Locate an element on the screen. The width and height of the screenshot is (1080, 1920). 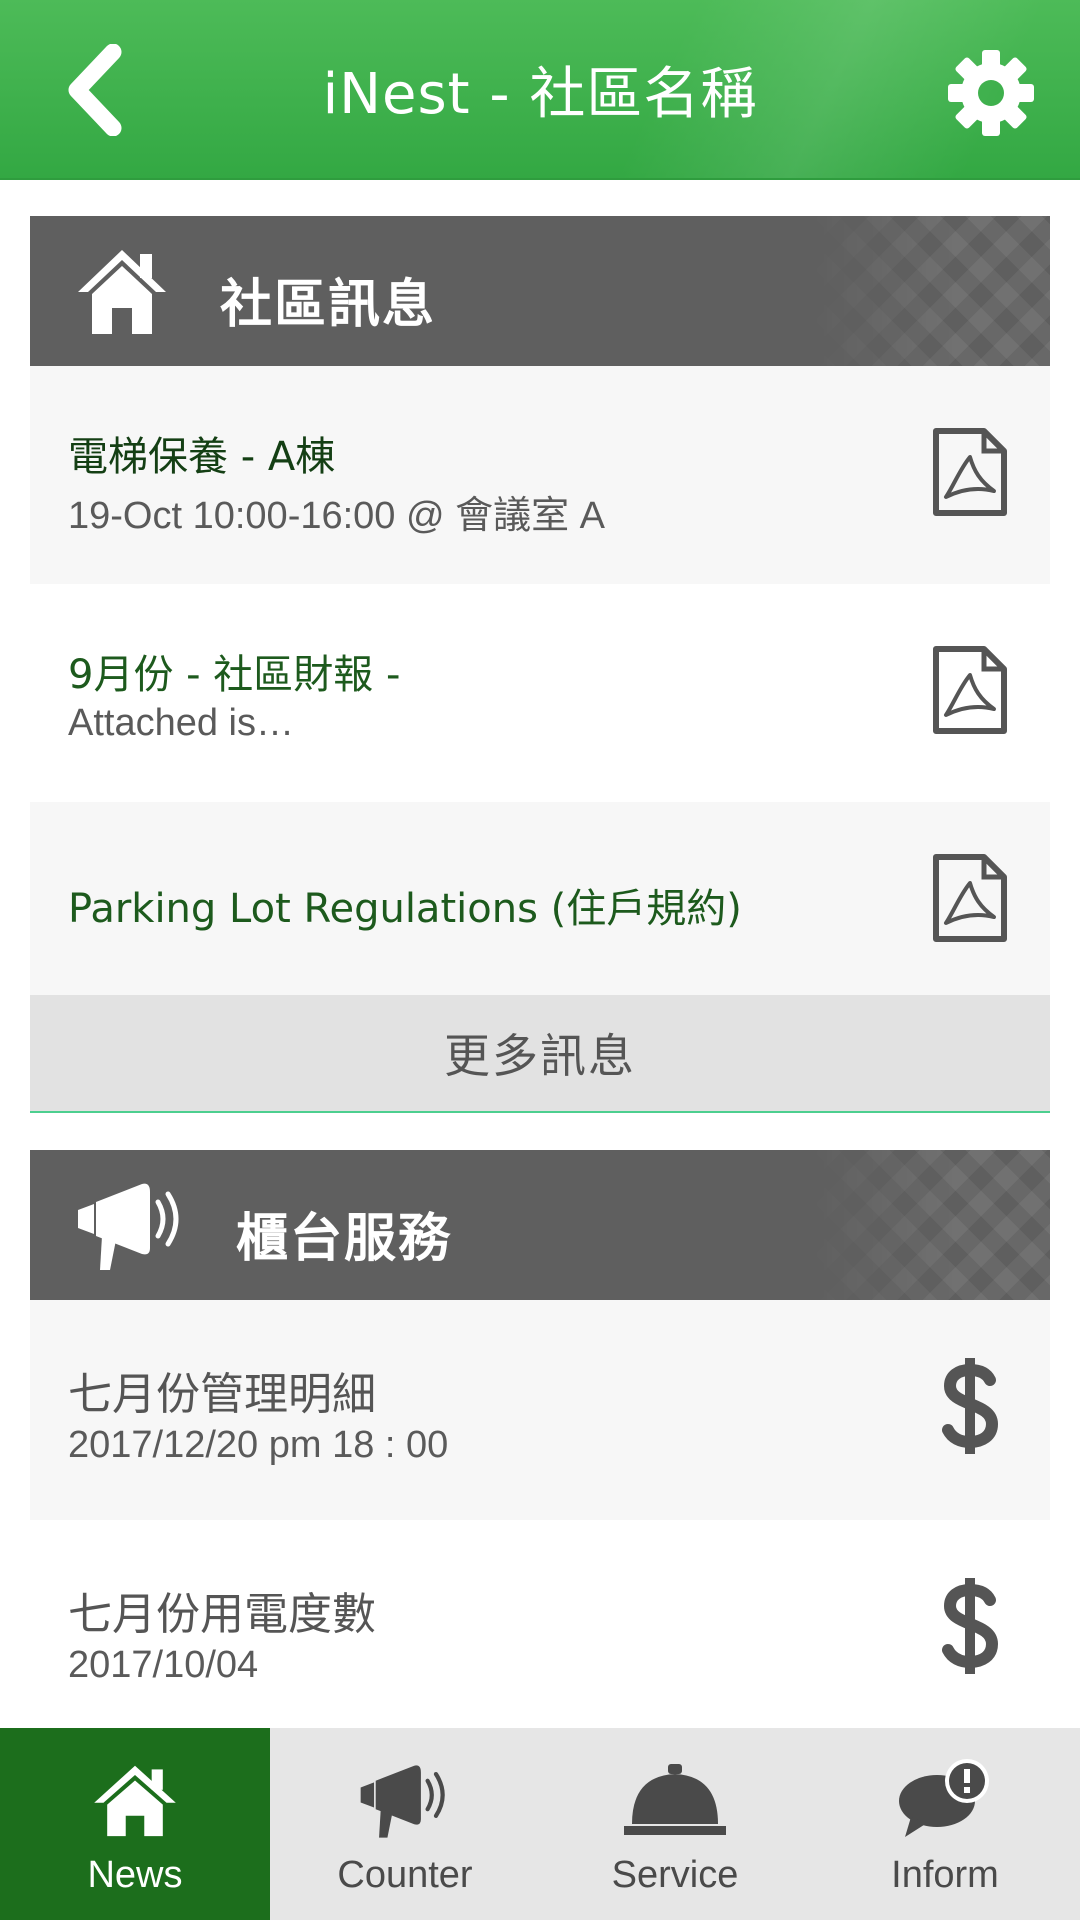
app-header: iNest - 社區名稱 is located at coordinates (540, 90).